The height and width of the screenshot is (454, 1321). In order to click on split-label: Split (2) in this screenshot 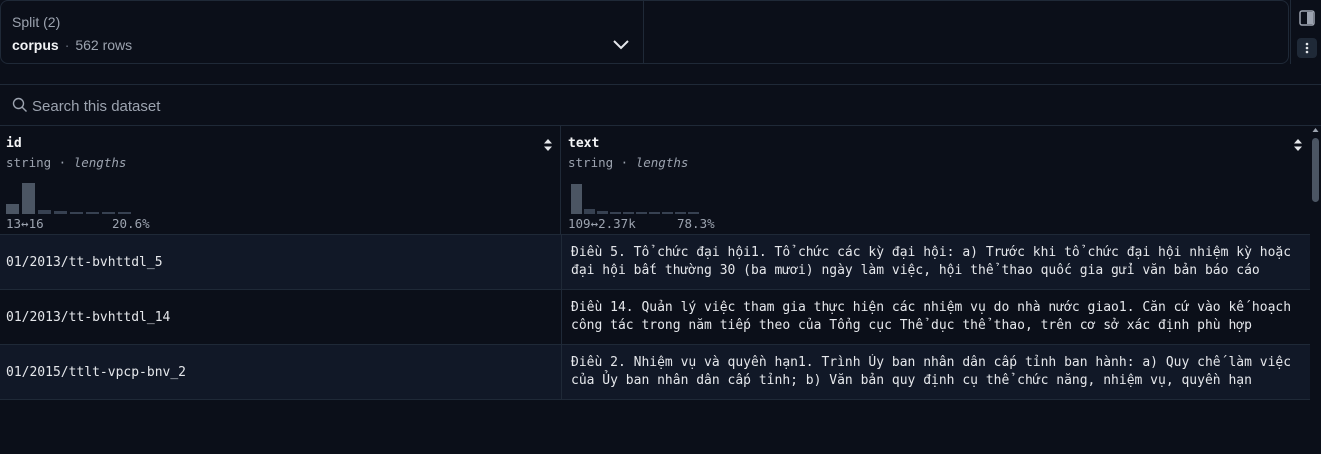, I will do `click(36, 22)`.